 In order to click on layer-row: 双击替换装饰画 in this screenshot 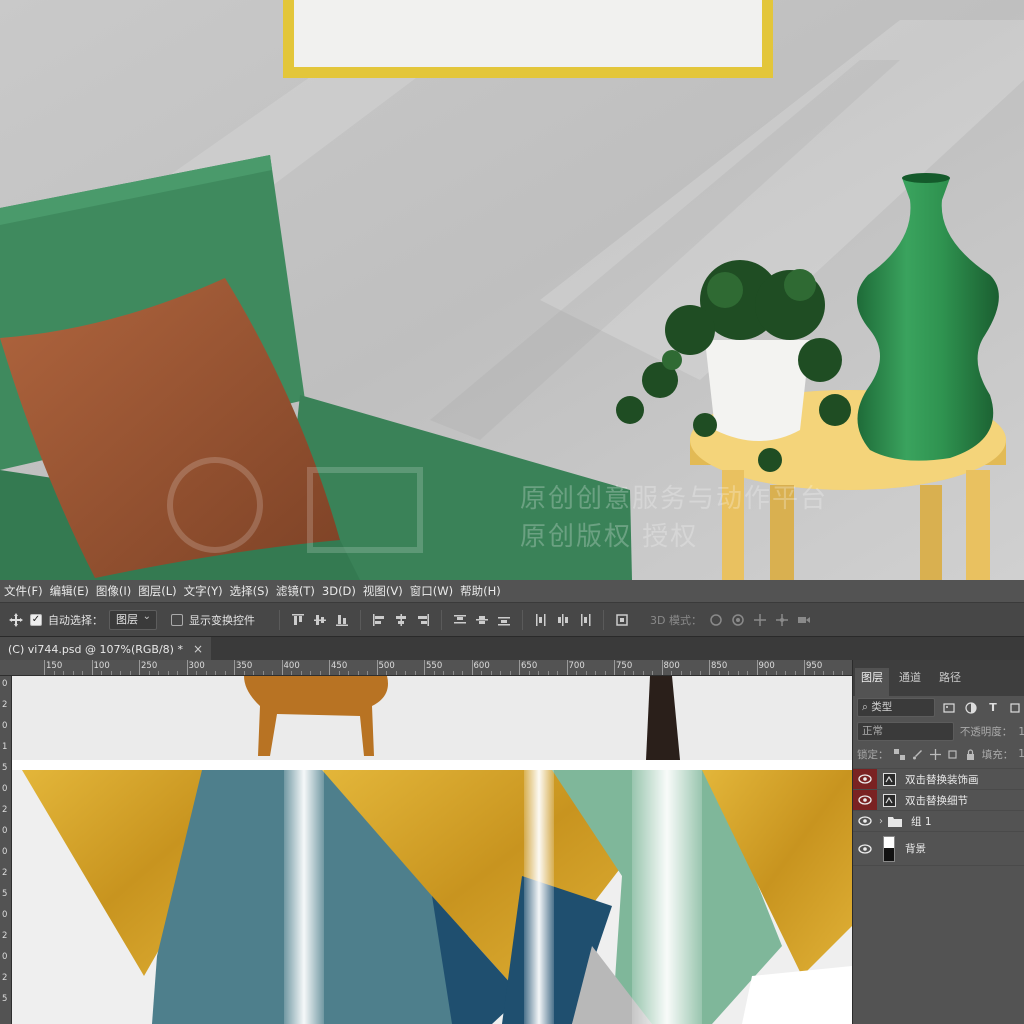, I will do `click(938, 779)`.